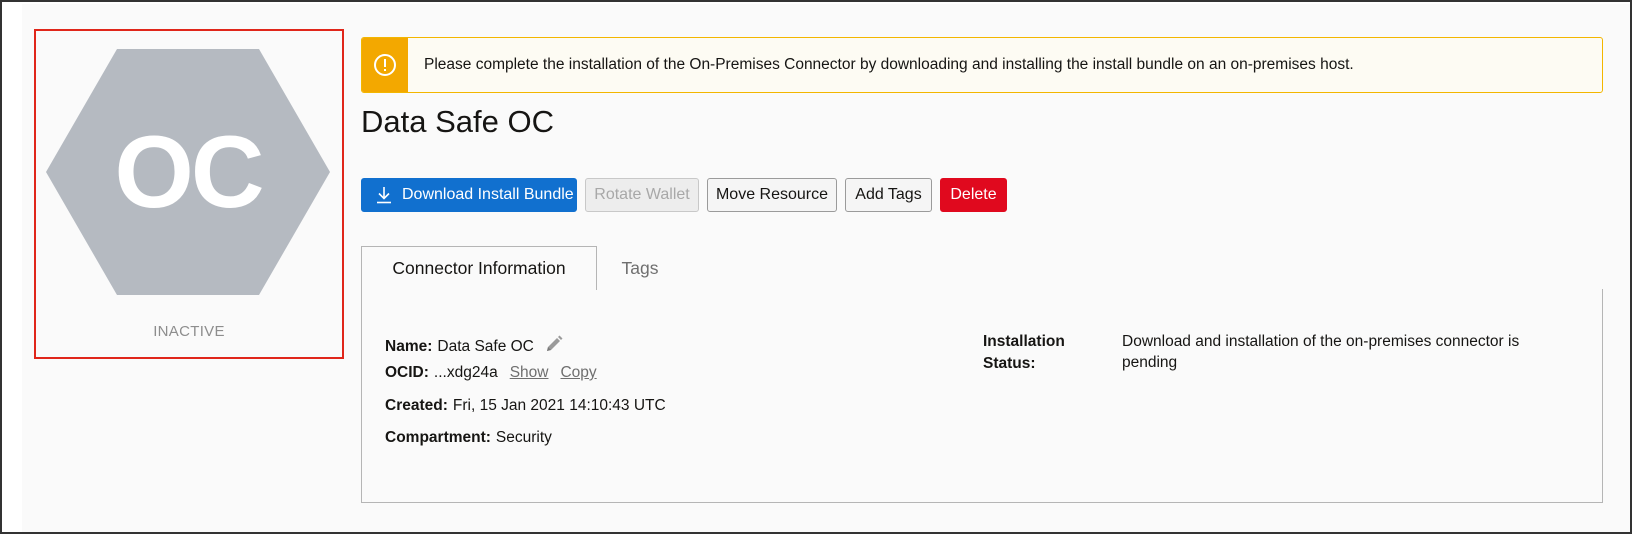 This screenshot has height=534, width=1632. I want to click on name-value: Data Safe OC, so click(485, 346).